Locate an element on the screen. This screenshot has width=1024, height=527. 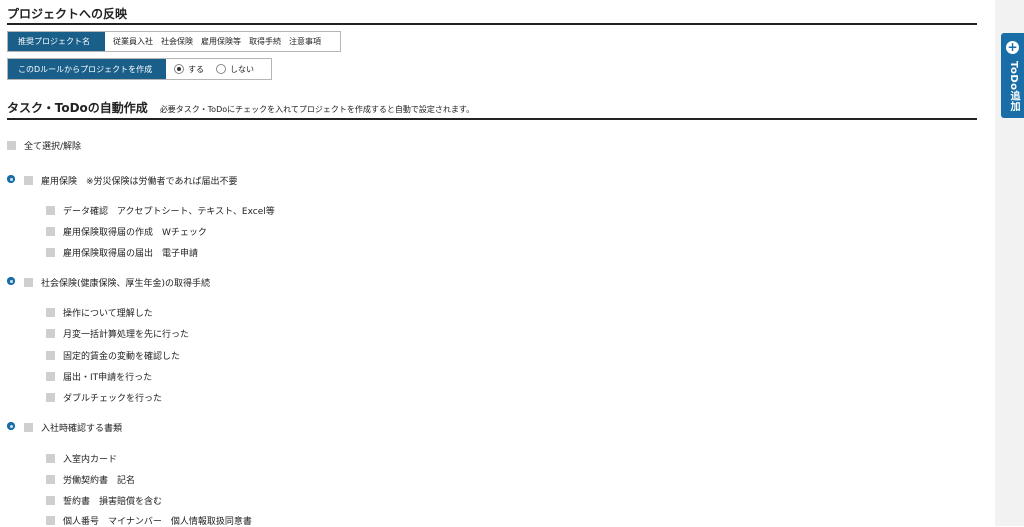
item-label: ダブルチェックを行った is located at coordinates (113, 399).